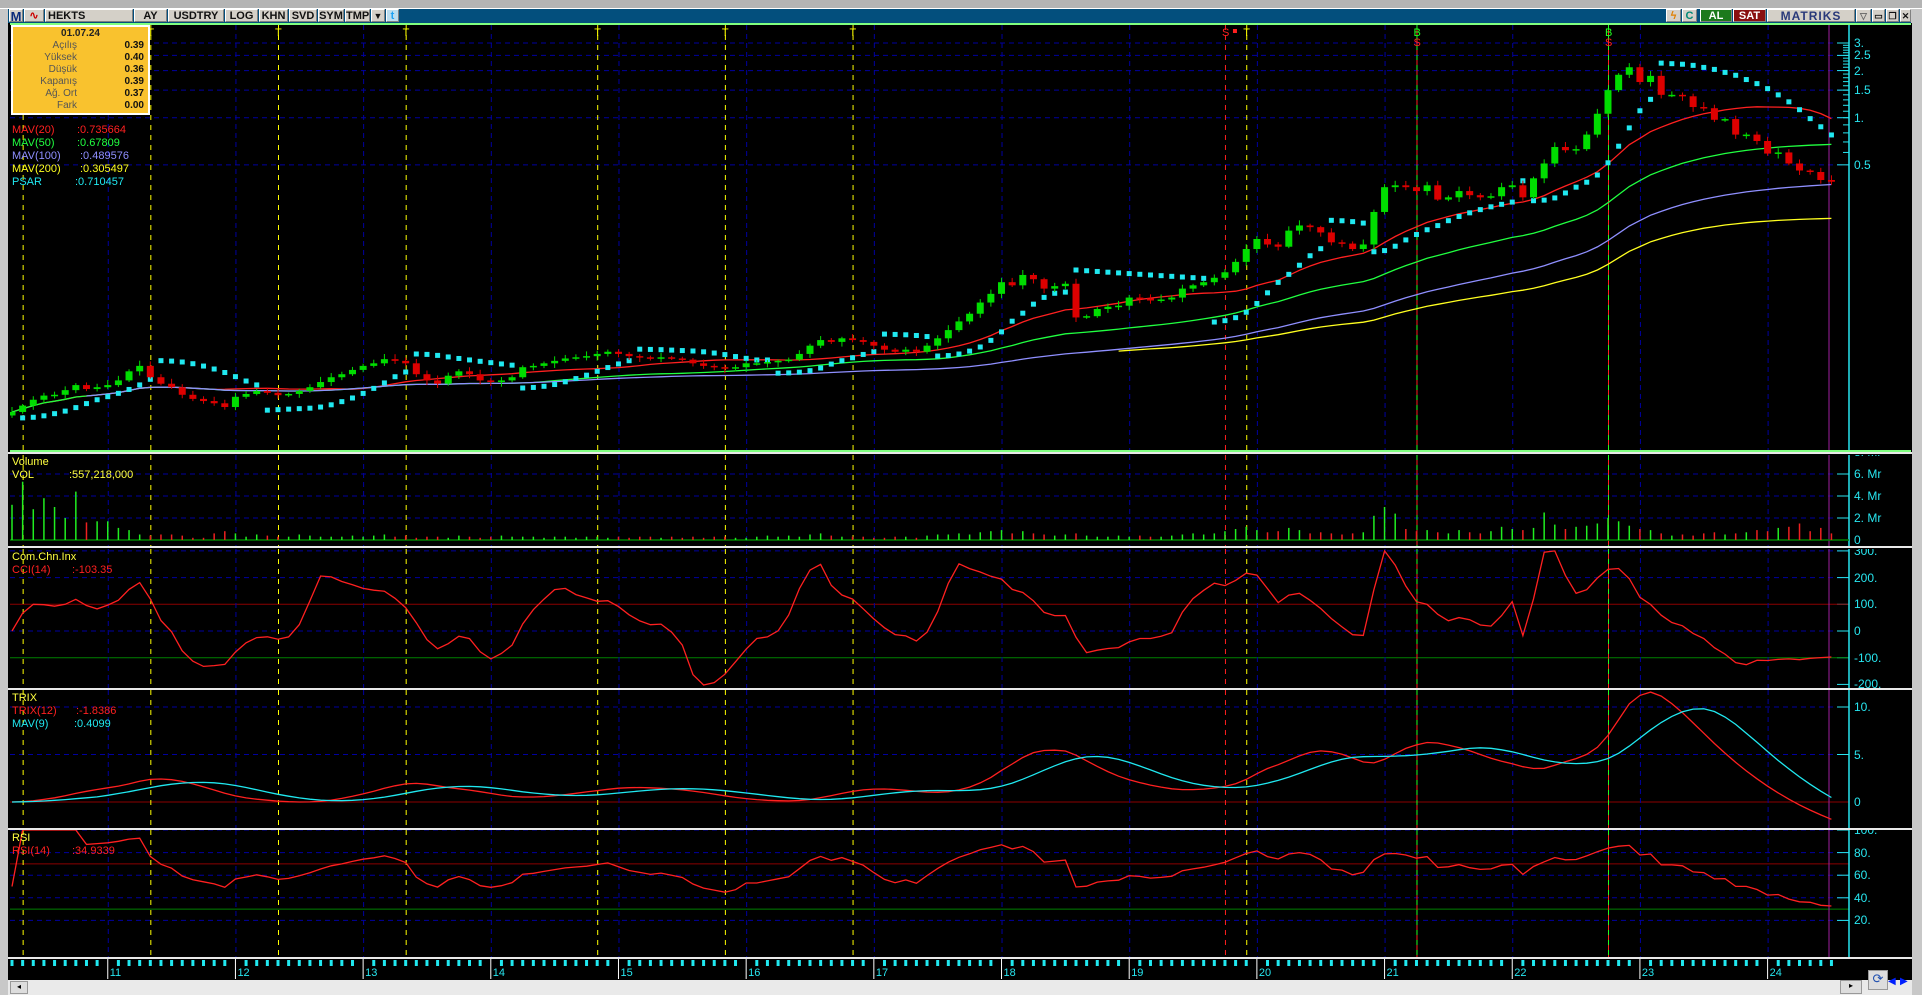  Describe the element at coordinates (19, 987) in the screenshot. I see `scroll-left-button: ◂` at that location.